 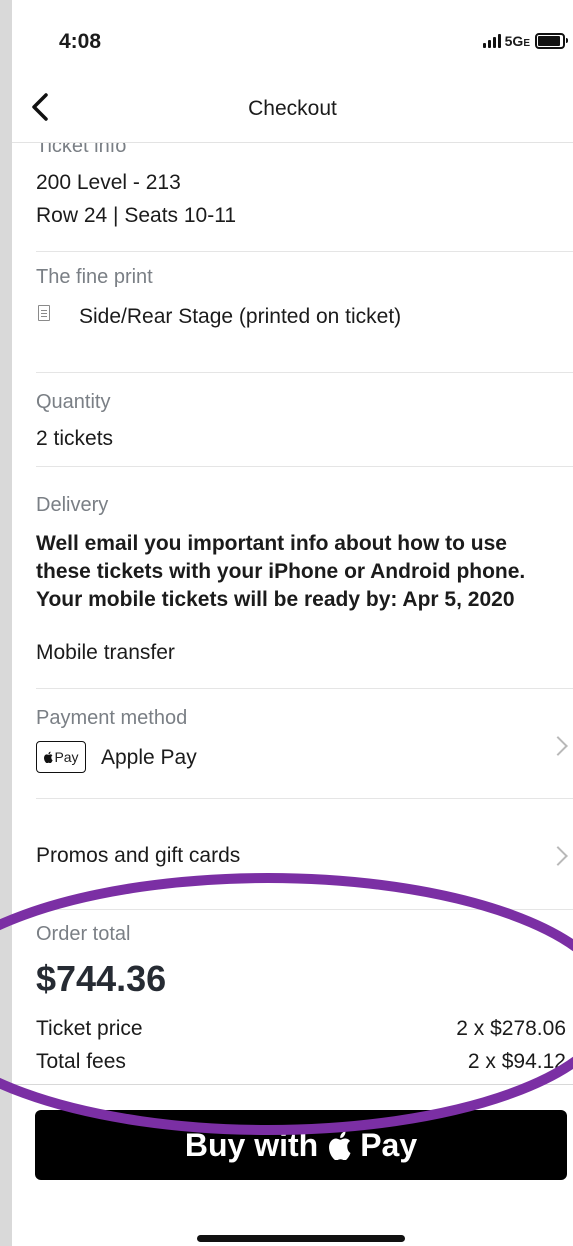 I want to click on ticket-info-label-clip: Ticket info, so click(x=292, y=153).